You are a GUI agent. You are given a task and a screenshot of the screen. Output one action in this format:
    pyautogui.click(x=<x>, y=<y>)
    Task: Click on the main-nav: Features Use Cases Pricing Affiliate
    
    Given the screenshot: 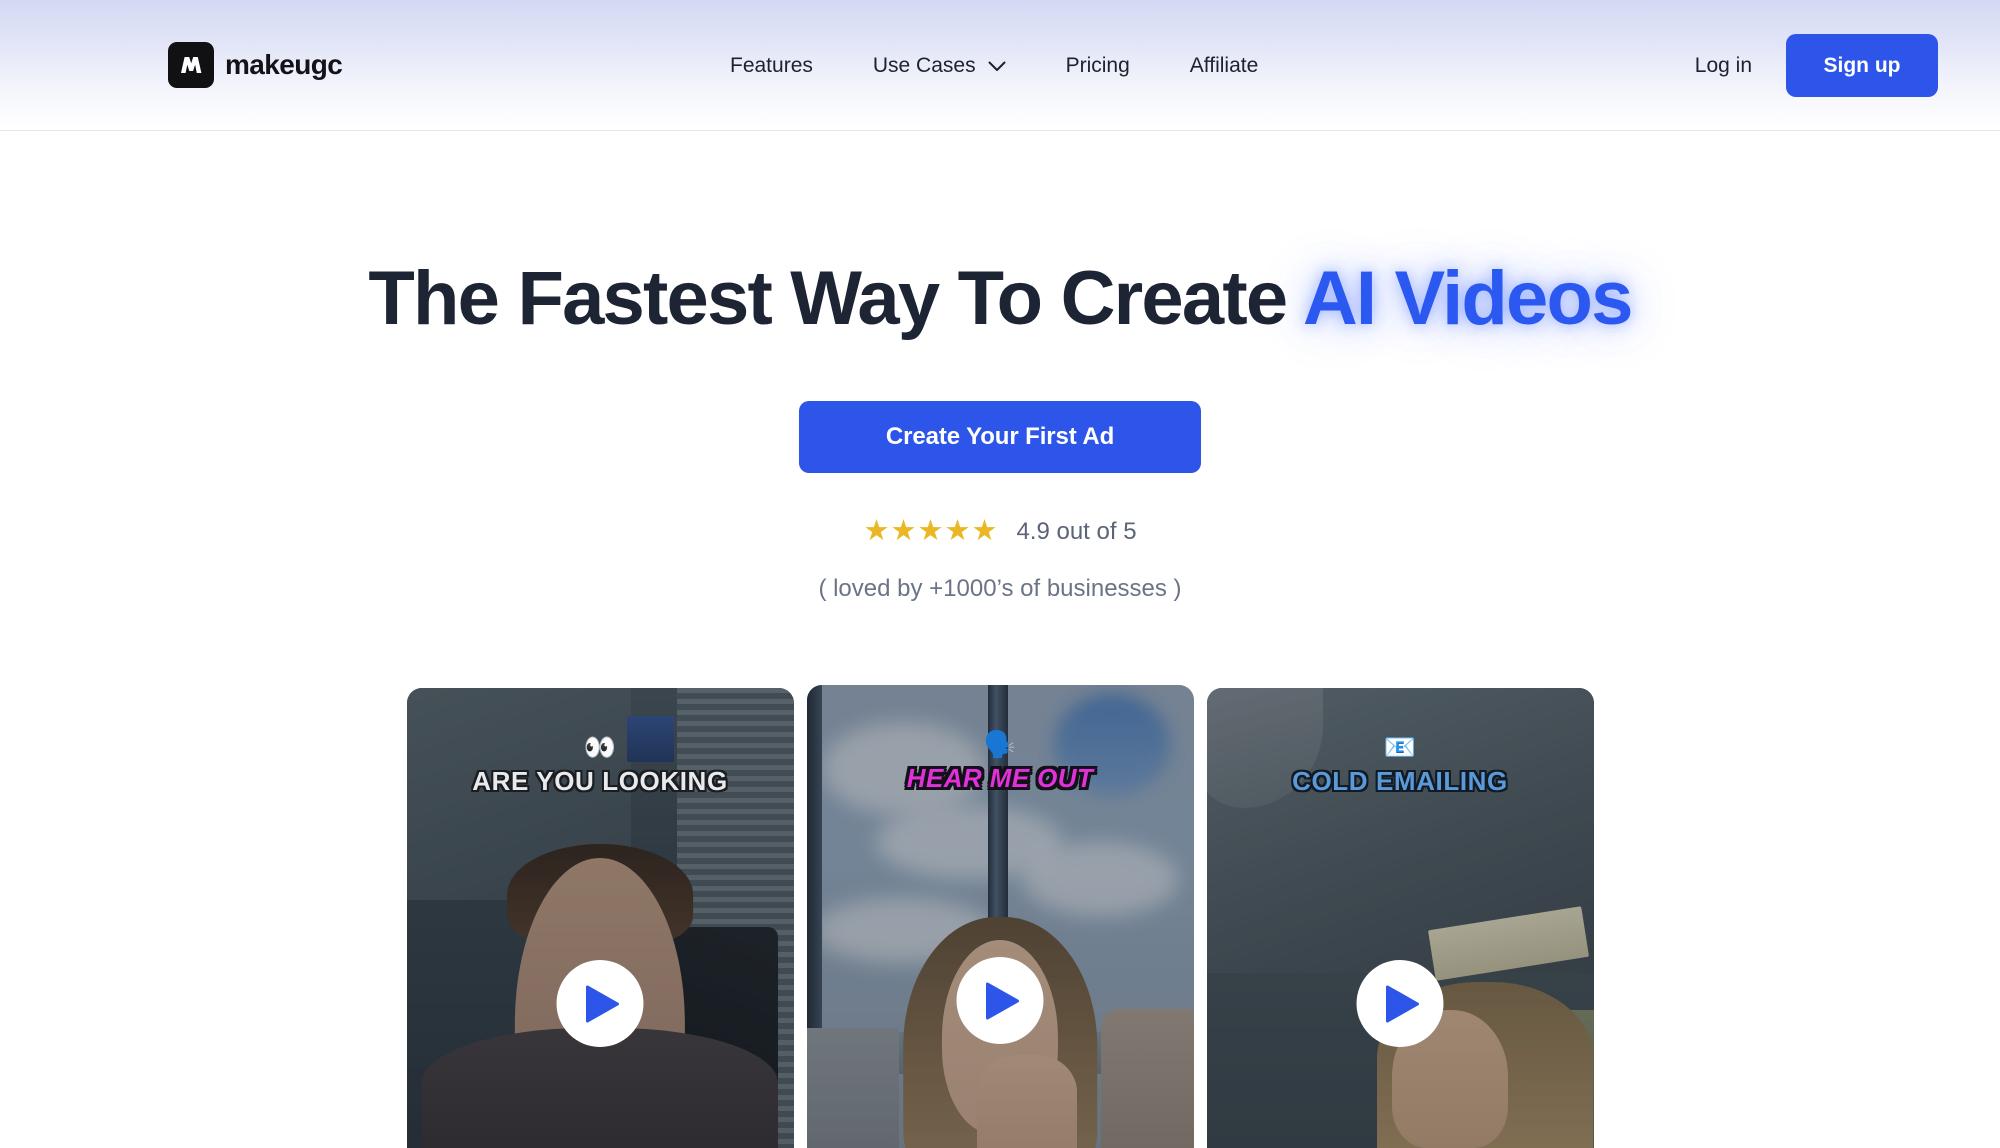 What is the action you would take?
    pyautogui.click(x=994, y=65)
    